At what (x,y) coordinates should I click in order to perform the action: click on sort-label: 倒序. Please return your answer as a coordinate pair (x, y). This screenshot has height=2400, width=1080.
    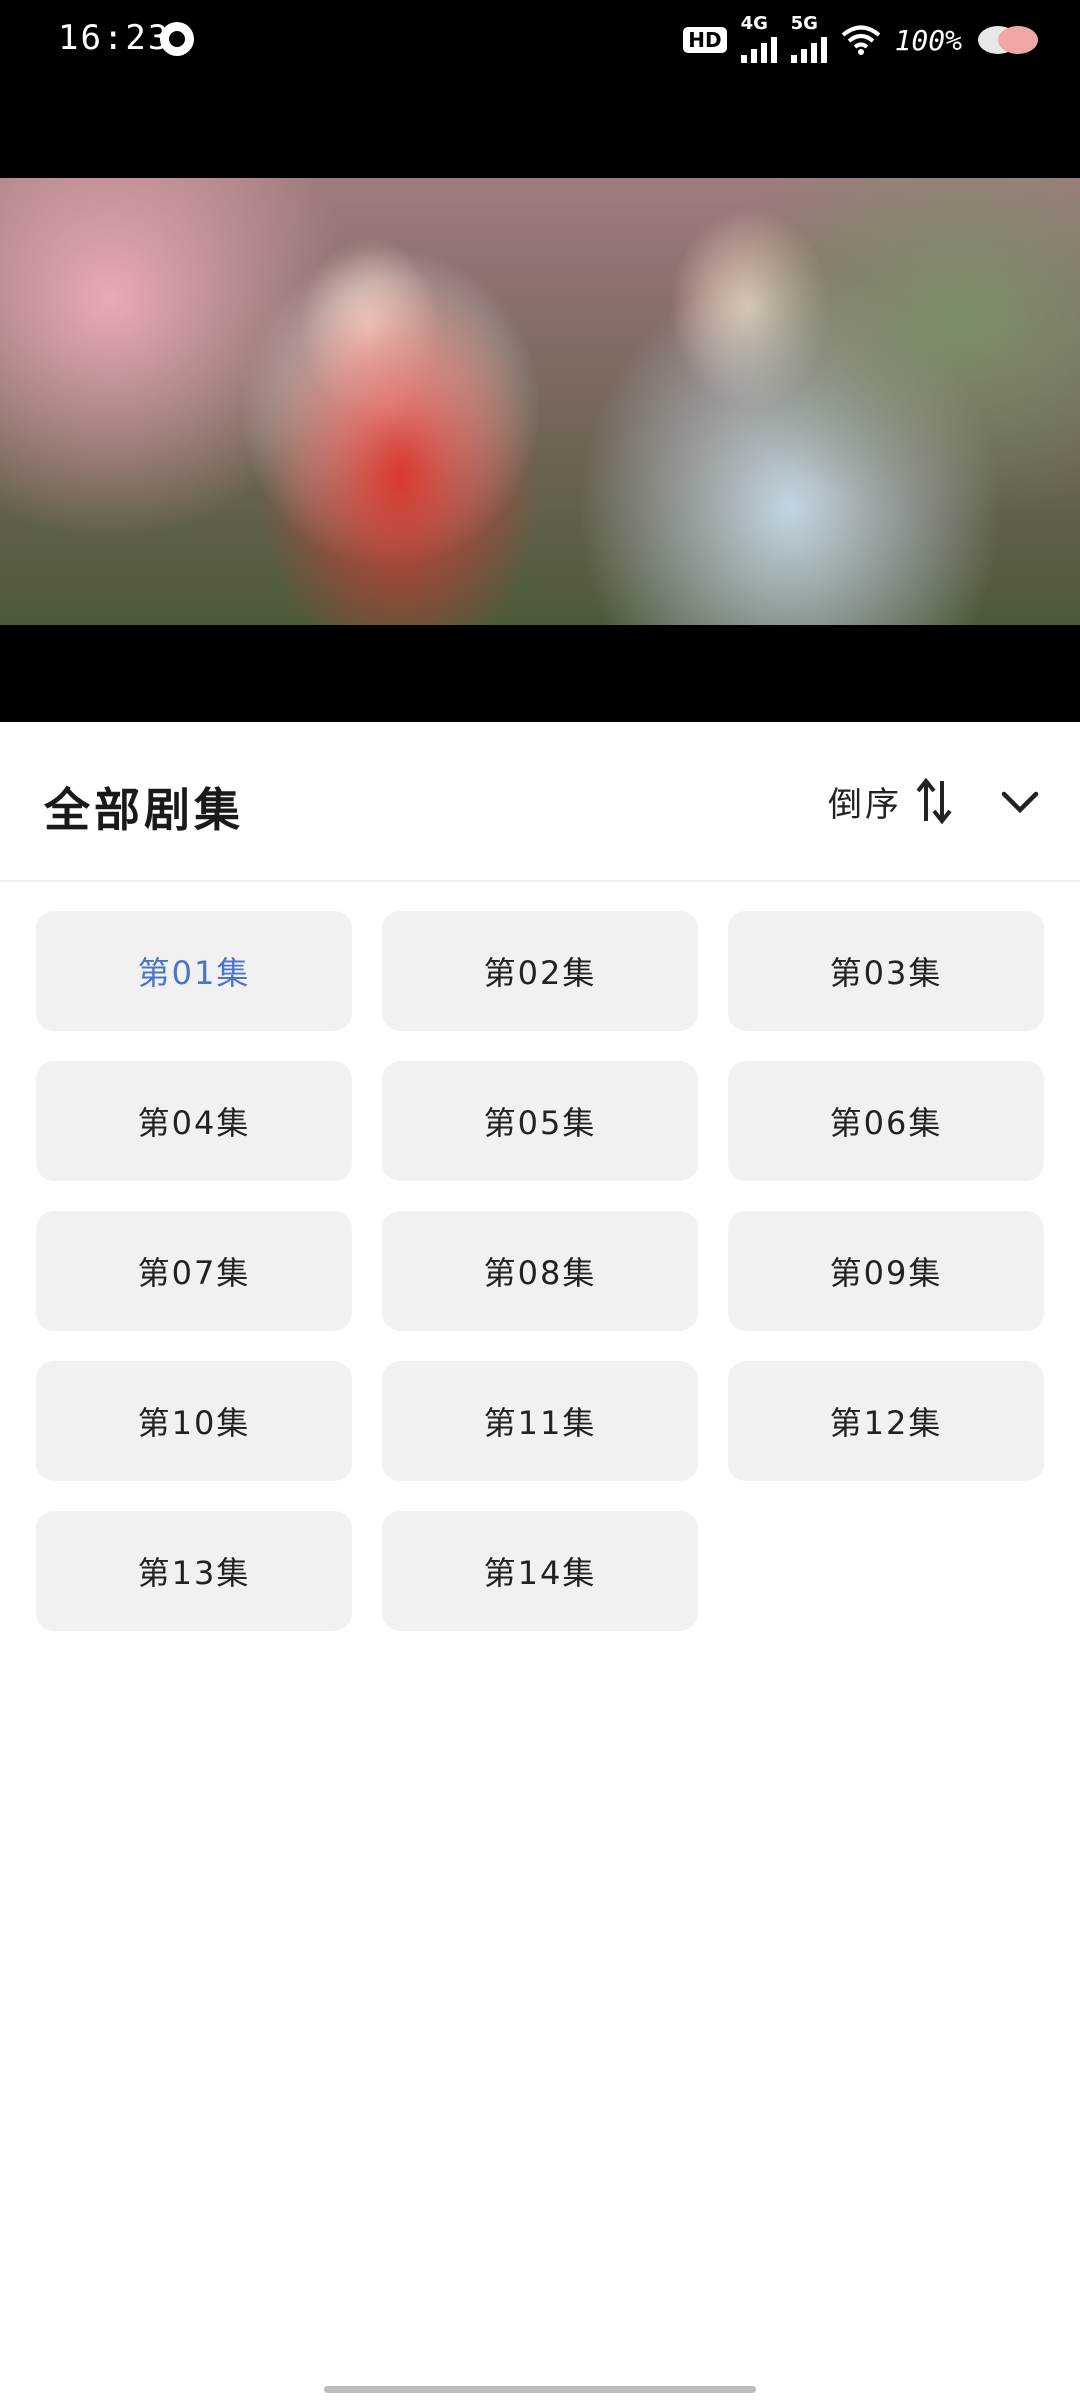
    Looking at the image, I should click on (865, 804).